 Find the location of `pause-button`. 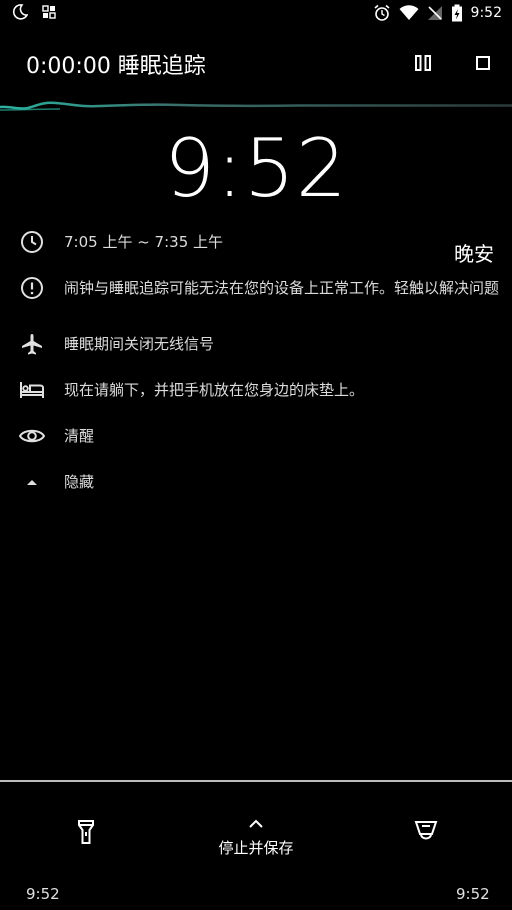

pause-button is located at coordinates (423, 63).